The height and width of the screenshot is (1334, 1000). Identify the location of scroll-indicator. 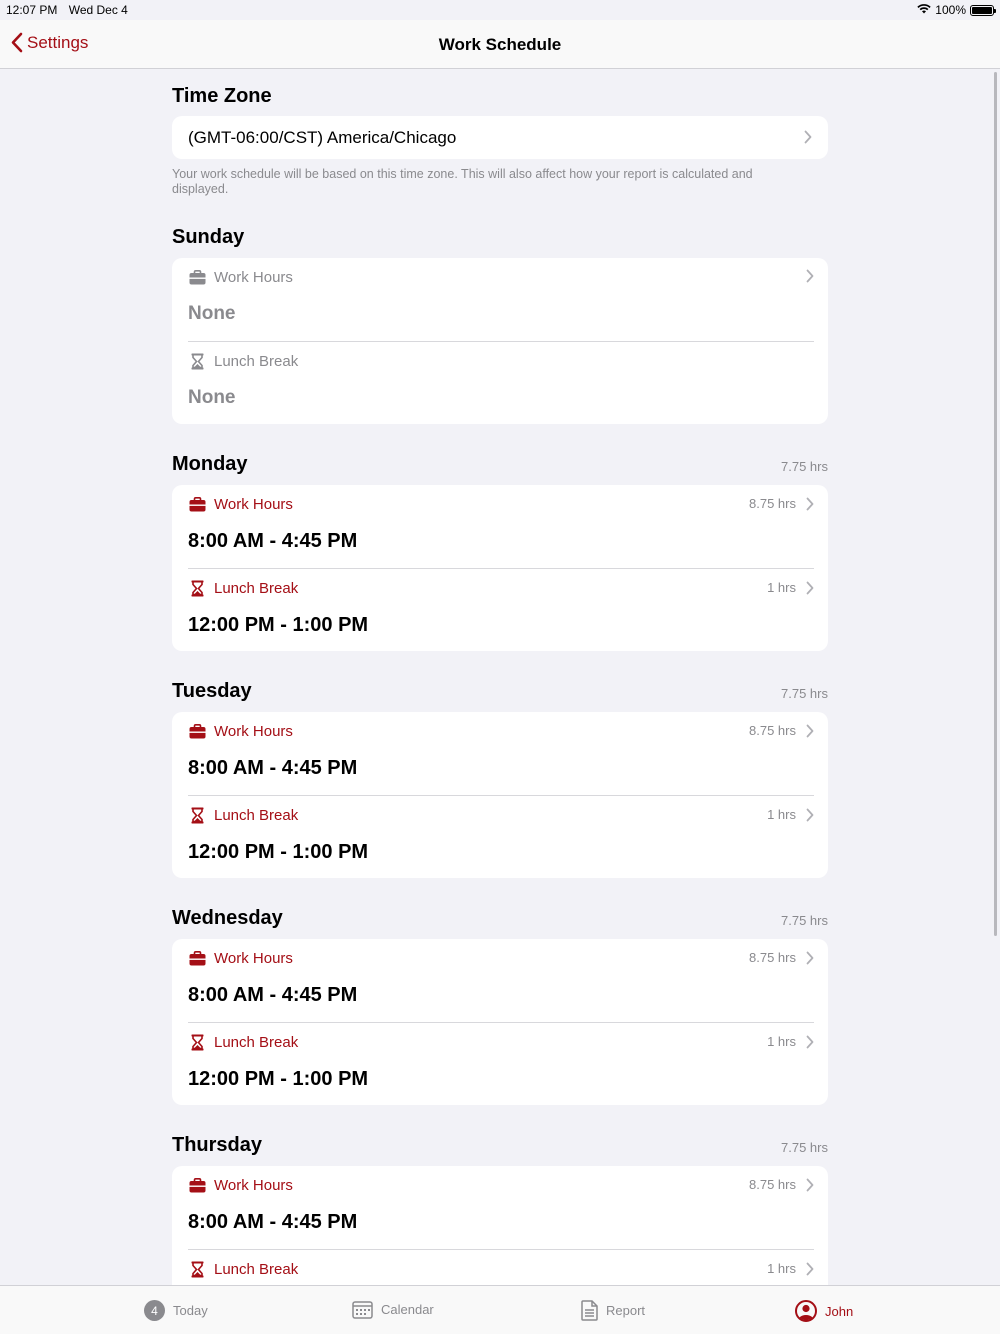
(995, 504).